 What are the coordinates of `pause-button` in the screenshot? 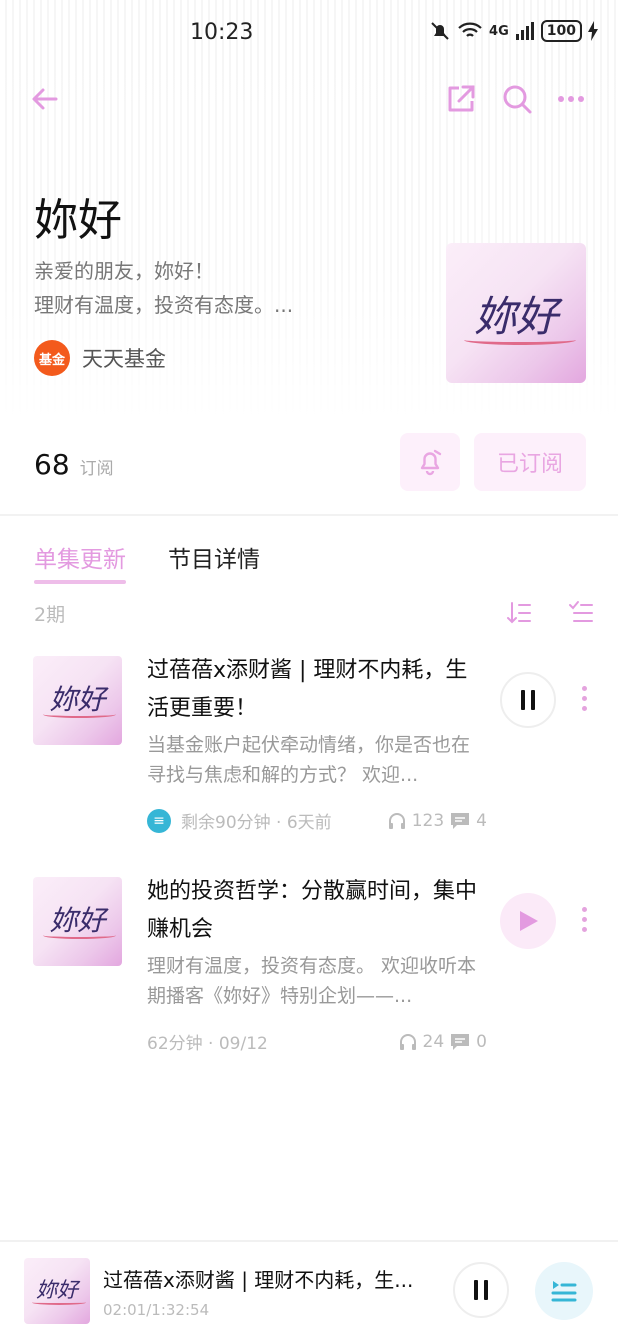 It's located at (528, 700).